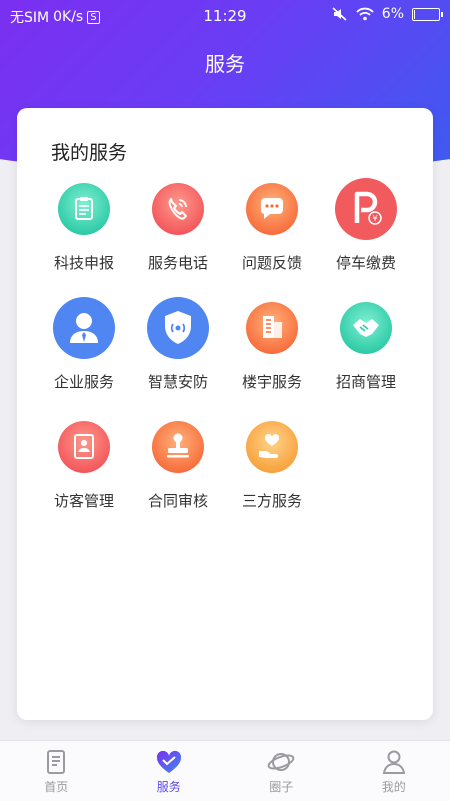  I want to click on profile-icon, so click(394, 762).